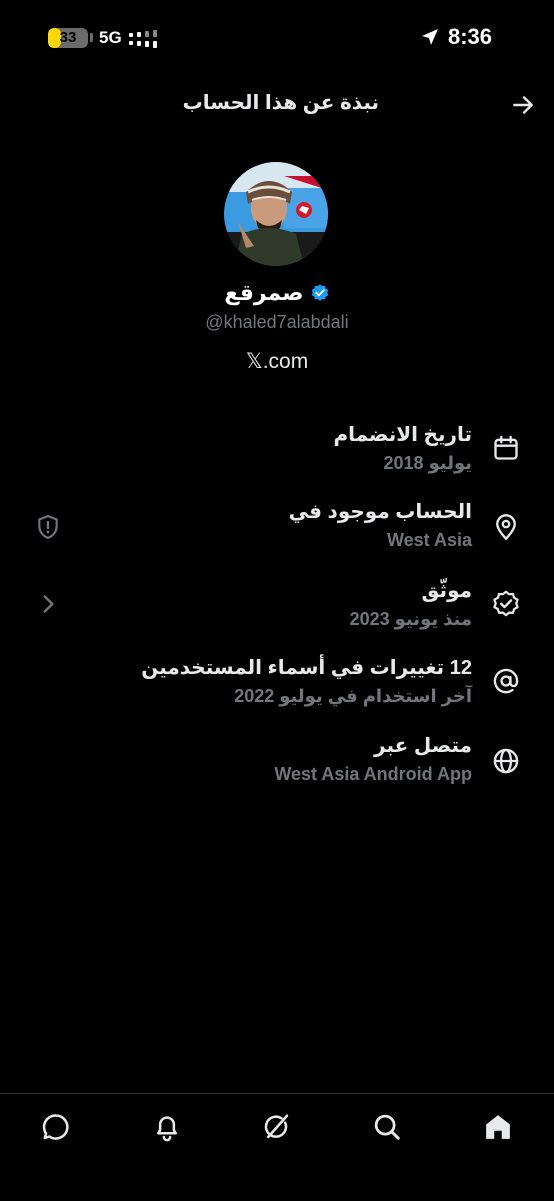 Image resolution: width=554 pixels, height=1201 pixels. I want to click on home-icon, so click(498, 1127).